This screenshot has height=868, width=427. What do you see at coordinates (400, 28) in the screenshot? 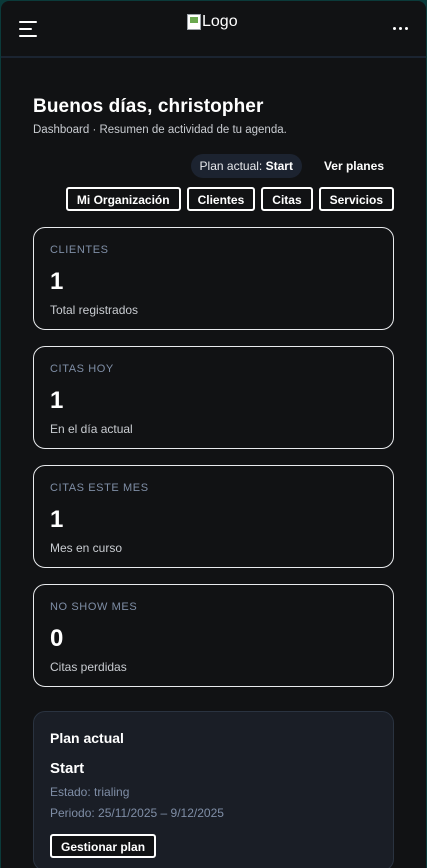
I see `more-horizontal-icon` at bounding box center [400, 28].